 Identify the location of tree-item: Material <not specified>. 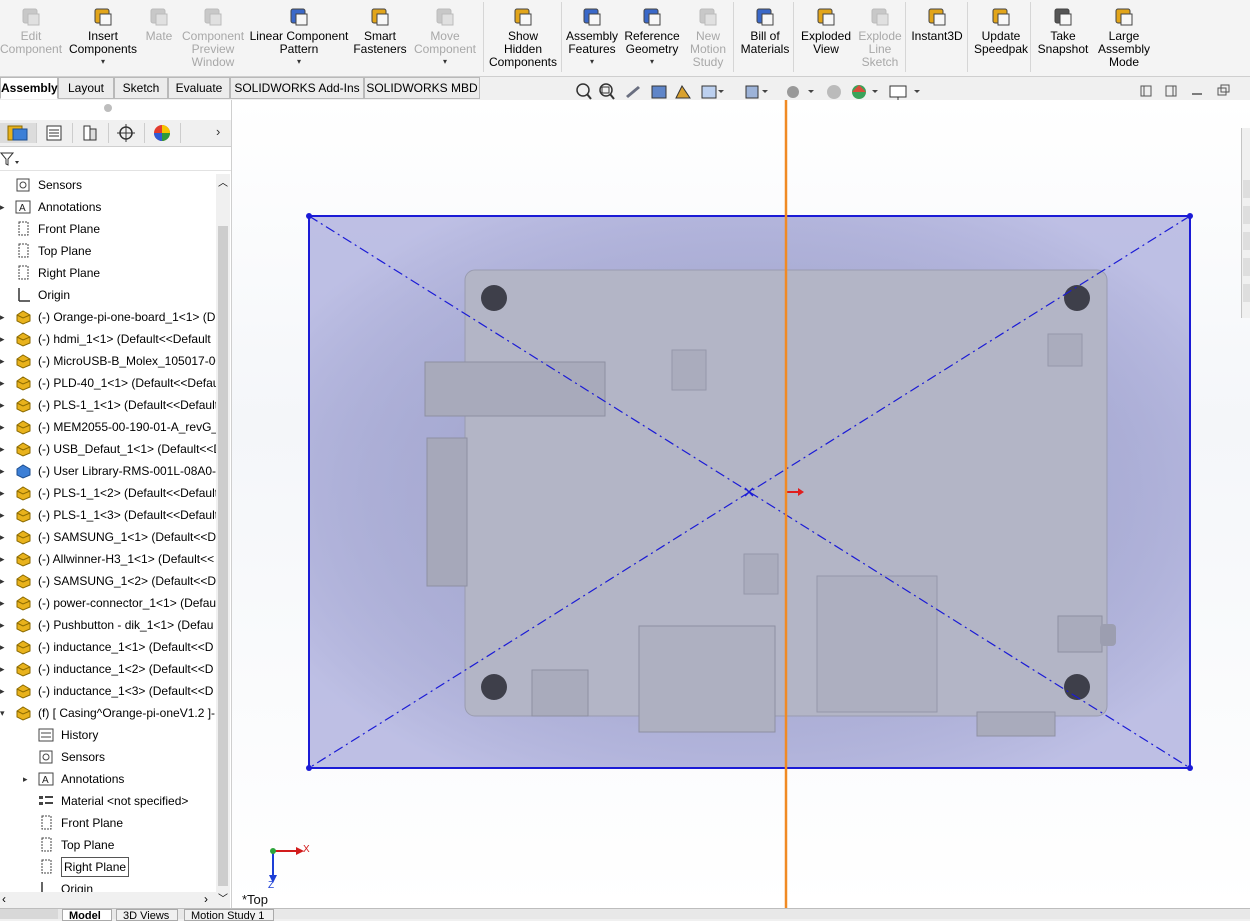
(108, 801).